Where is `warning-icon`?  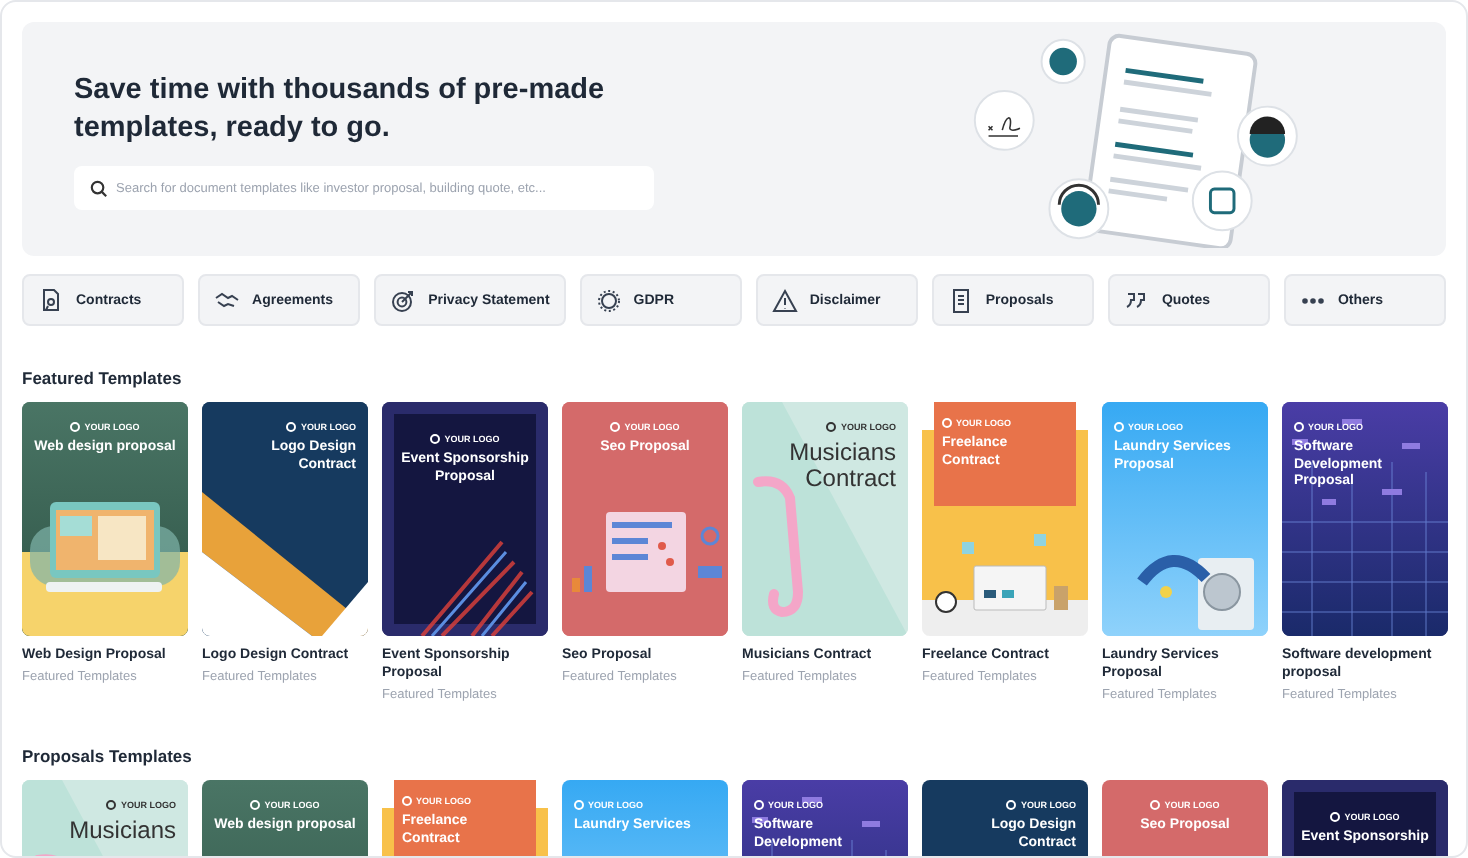 warning-icon is located at coordinates (784, 300).